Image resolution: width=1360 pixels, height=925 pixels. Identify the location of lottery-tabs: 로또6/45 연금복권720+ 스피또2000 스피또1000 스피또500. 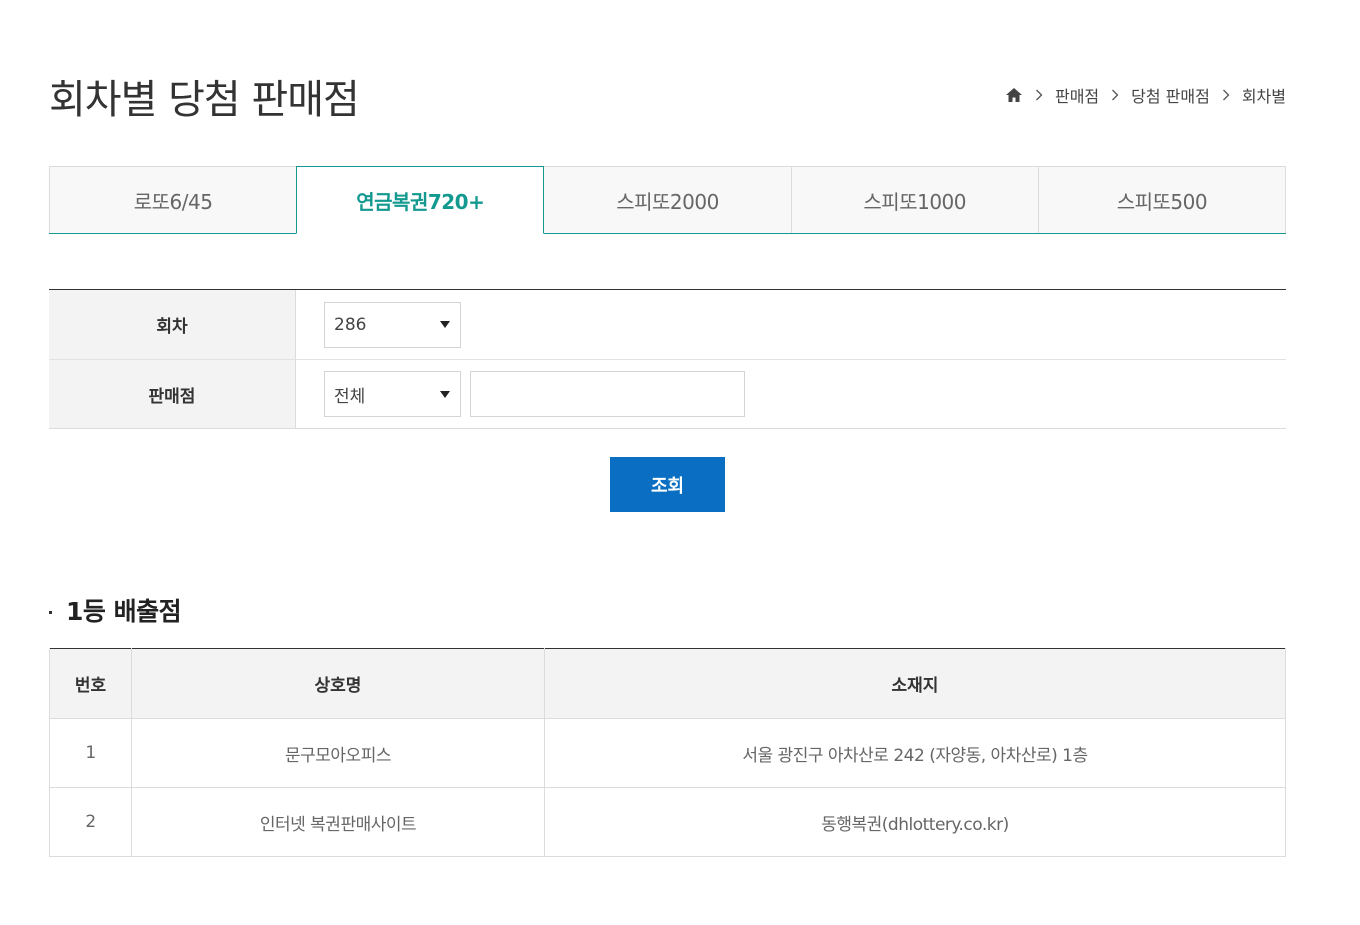
(668, 200).